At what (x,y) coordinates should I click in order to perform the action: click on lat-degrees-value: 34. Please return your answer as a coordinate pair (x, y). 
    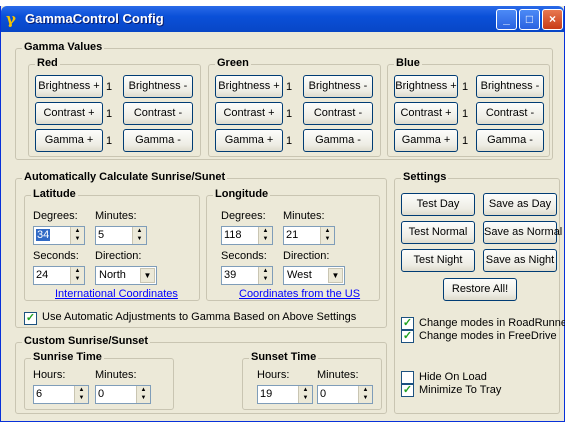
    Looking at the image, I should click on (43, 235).